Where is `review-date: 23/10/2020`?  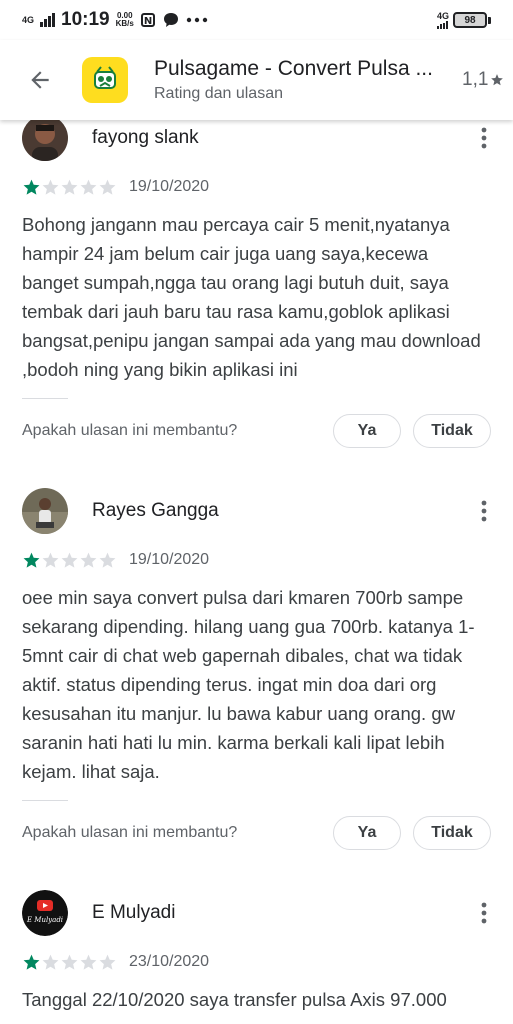
review-date: 23/10/2020 is located at coordinates (169, 961).